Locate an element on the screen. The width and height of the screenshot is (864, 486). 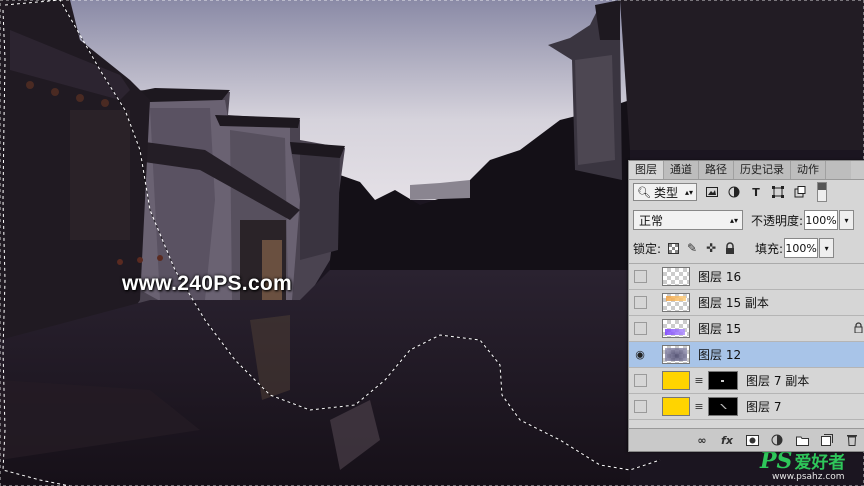
opacity-input: 100% is located at coordinates (821, 220).